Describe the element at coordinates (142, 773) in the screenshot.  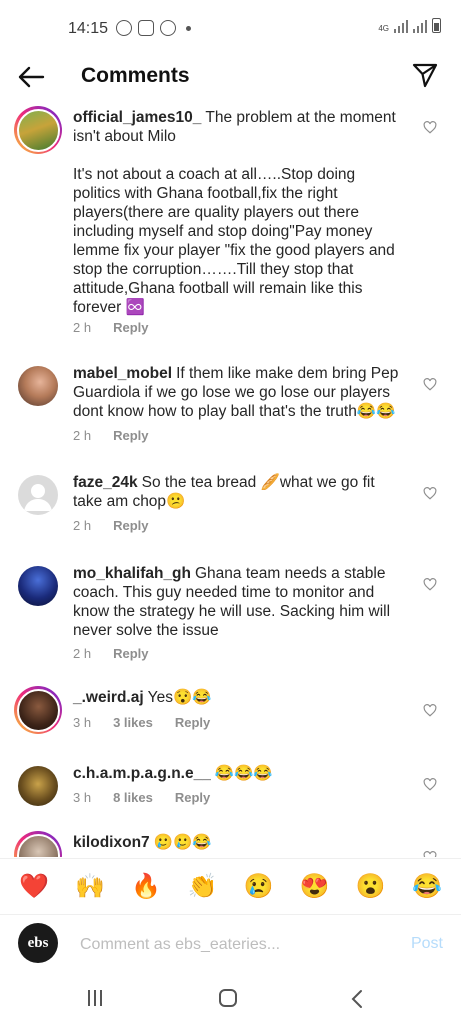
I see `comment-username: c.h.a.m.p.a.g.n.e__` at that location.